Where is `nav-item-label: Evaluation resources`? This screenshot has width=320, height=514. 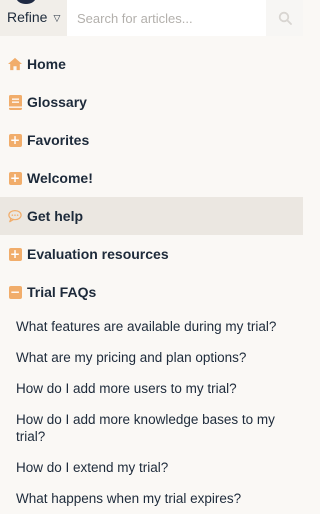 nav-item-label: Evaluation resources is located at coordinates (98, 254).